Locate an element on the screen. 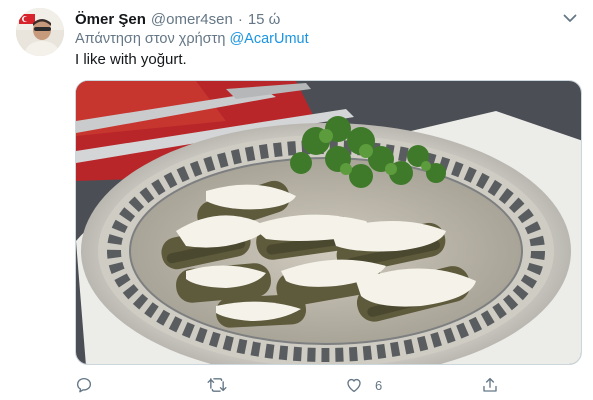 The height and width of the screenshot is (400, 593). more-options-button is located at coordinates (570, 18).